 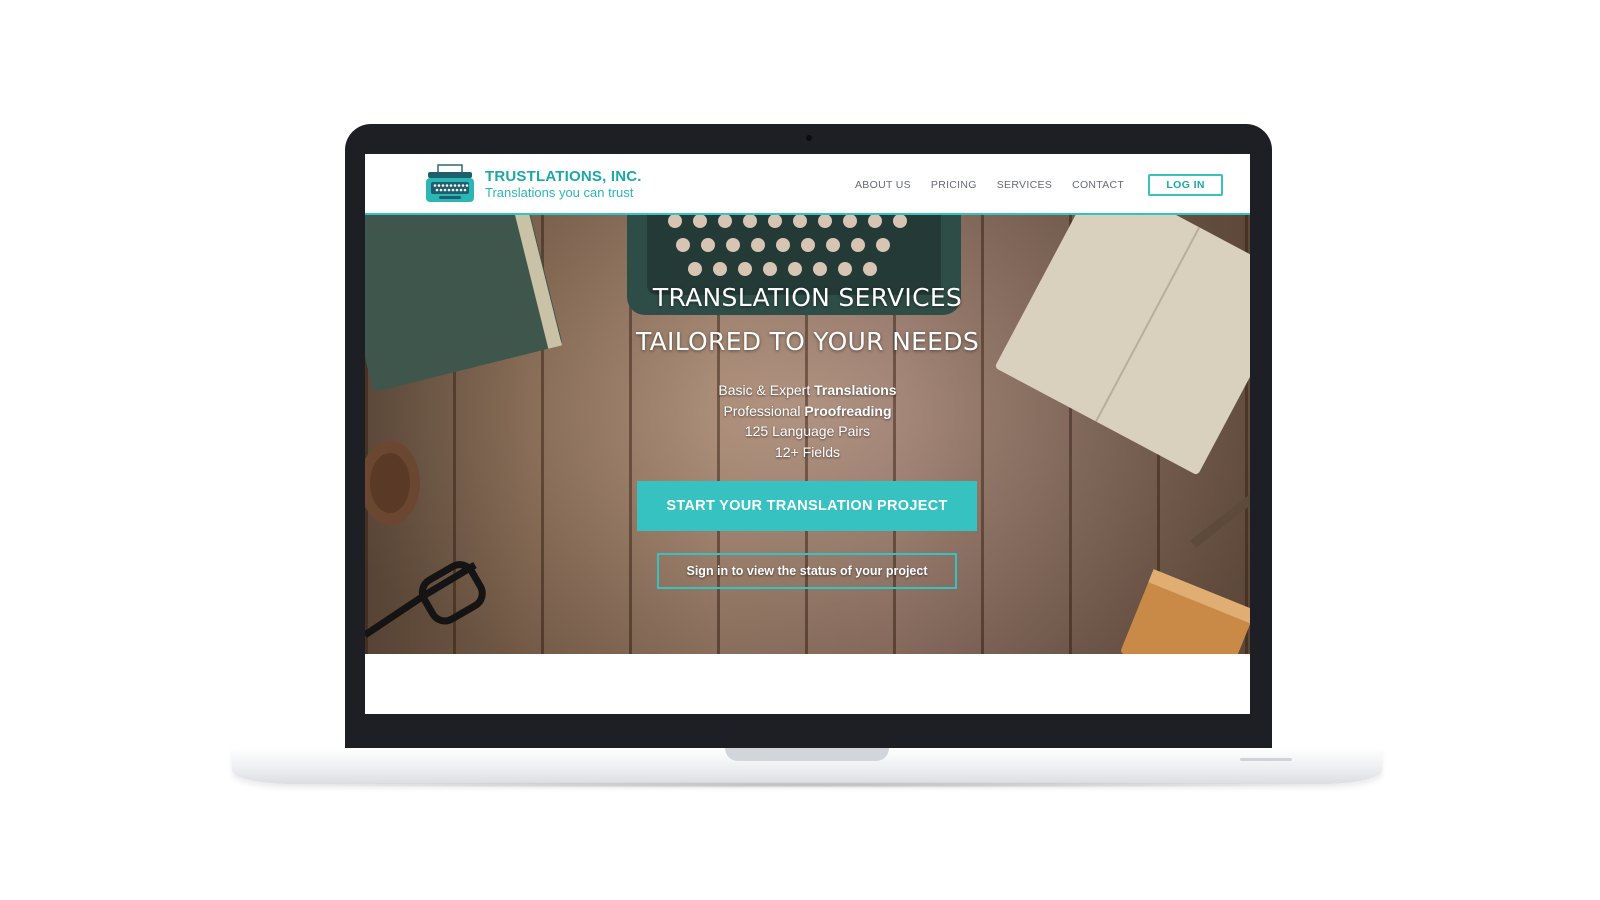 I want to click on brand-tagline: Translations you can trust, so click(x=559, y=192).